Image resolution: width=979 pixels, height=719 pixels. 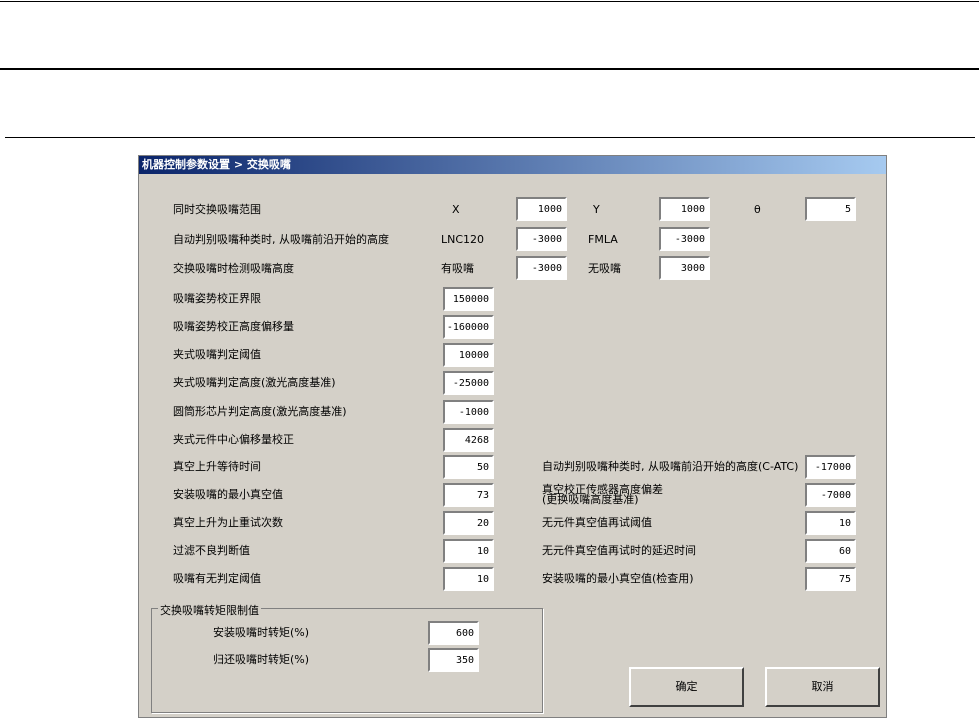 I want to click on field-label: 夹式元件中心偏移量校正, so click(x=233, y=439).